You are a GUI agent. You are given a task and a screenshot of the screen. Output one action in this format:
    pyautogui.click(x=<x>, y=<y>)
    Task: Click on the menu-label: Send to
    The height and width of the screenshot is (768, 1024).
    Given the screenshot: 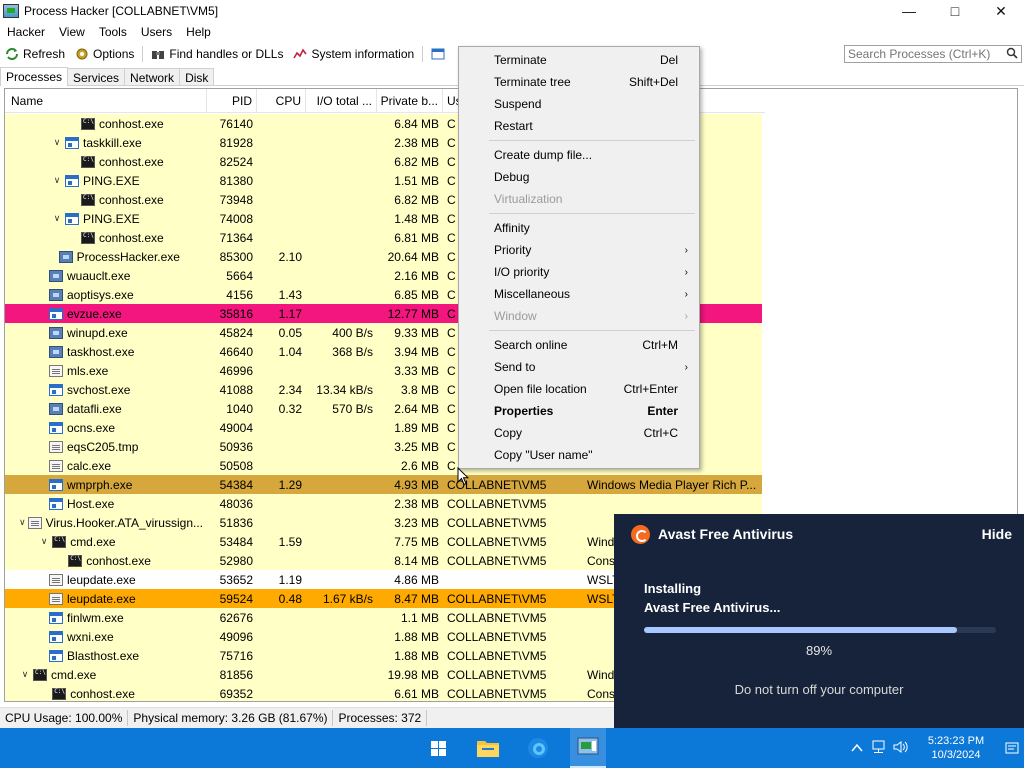 What is the action you would take?
    pyautogui.click(x=515, y=367)
    